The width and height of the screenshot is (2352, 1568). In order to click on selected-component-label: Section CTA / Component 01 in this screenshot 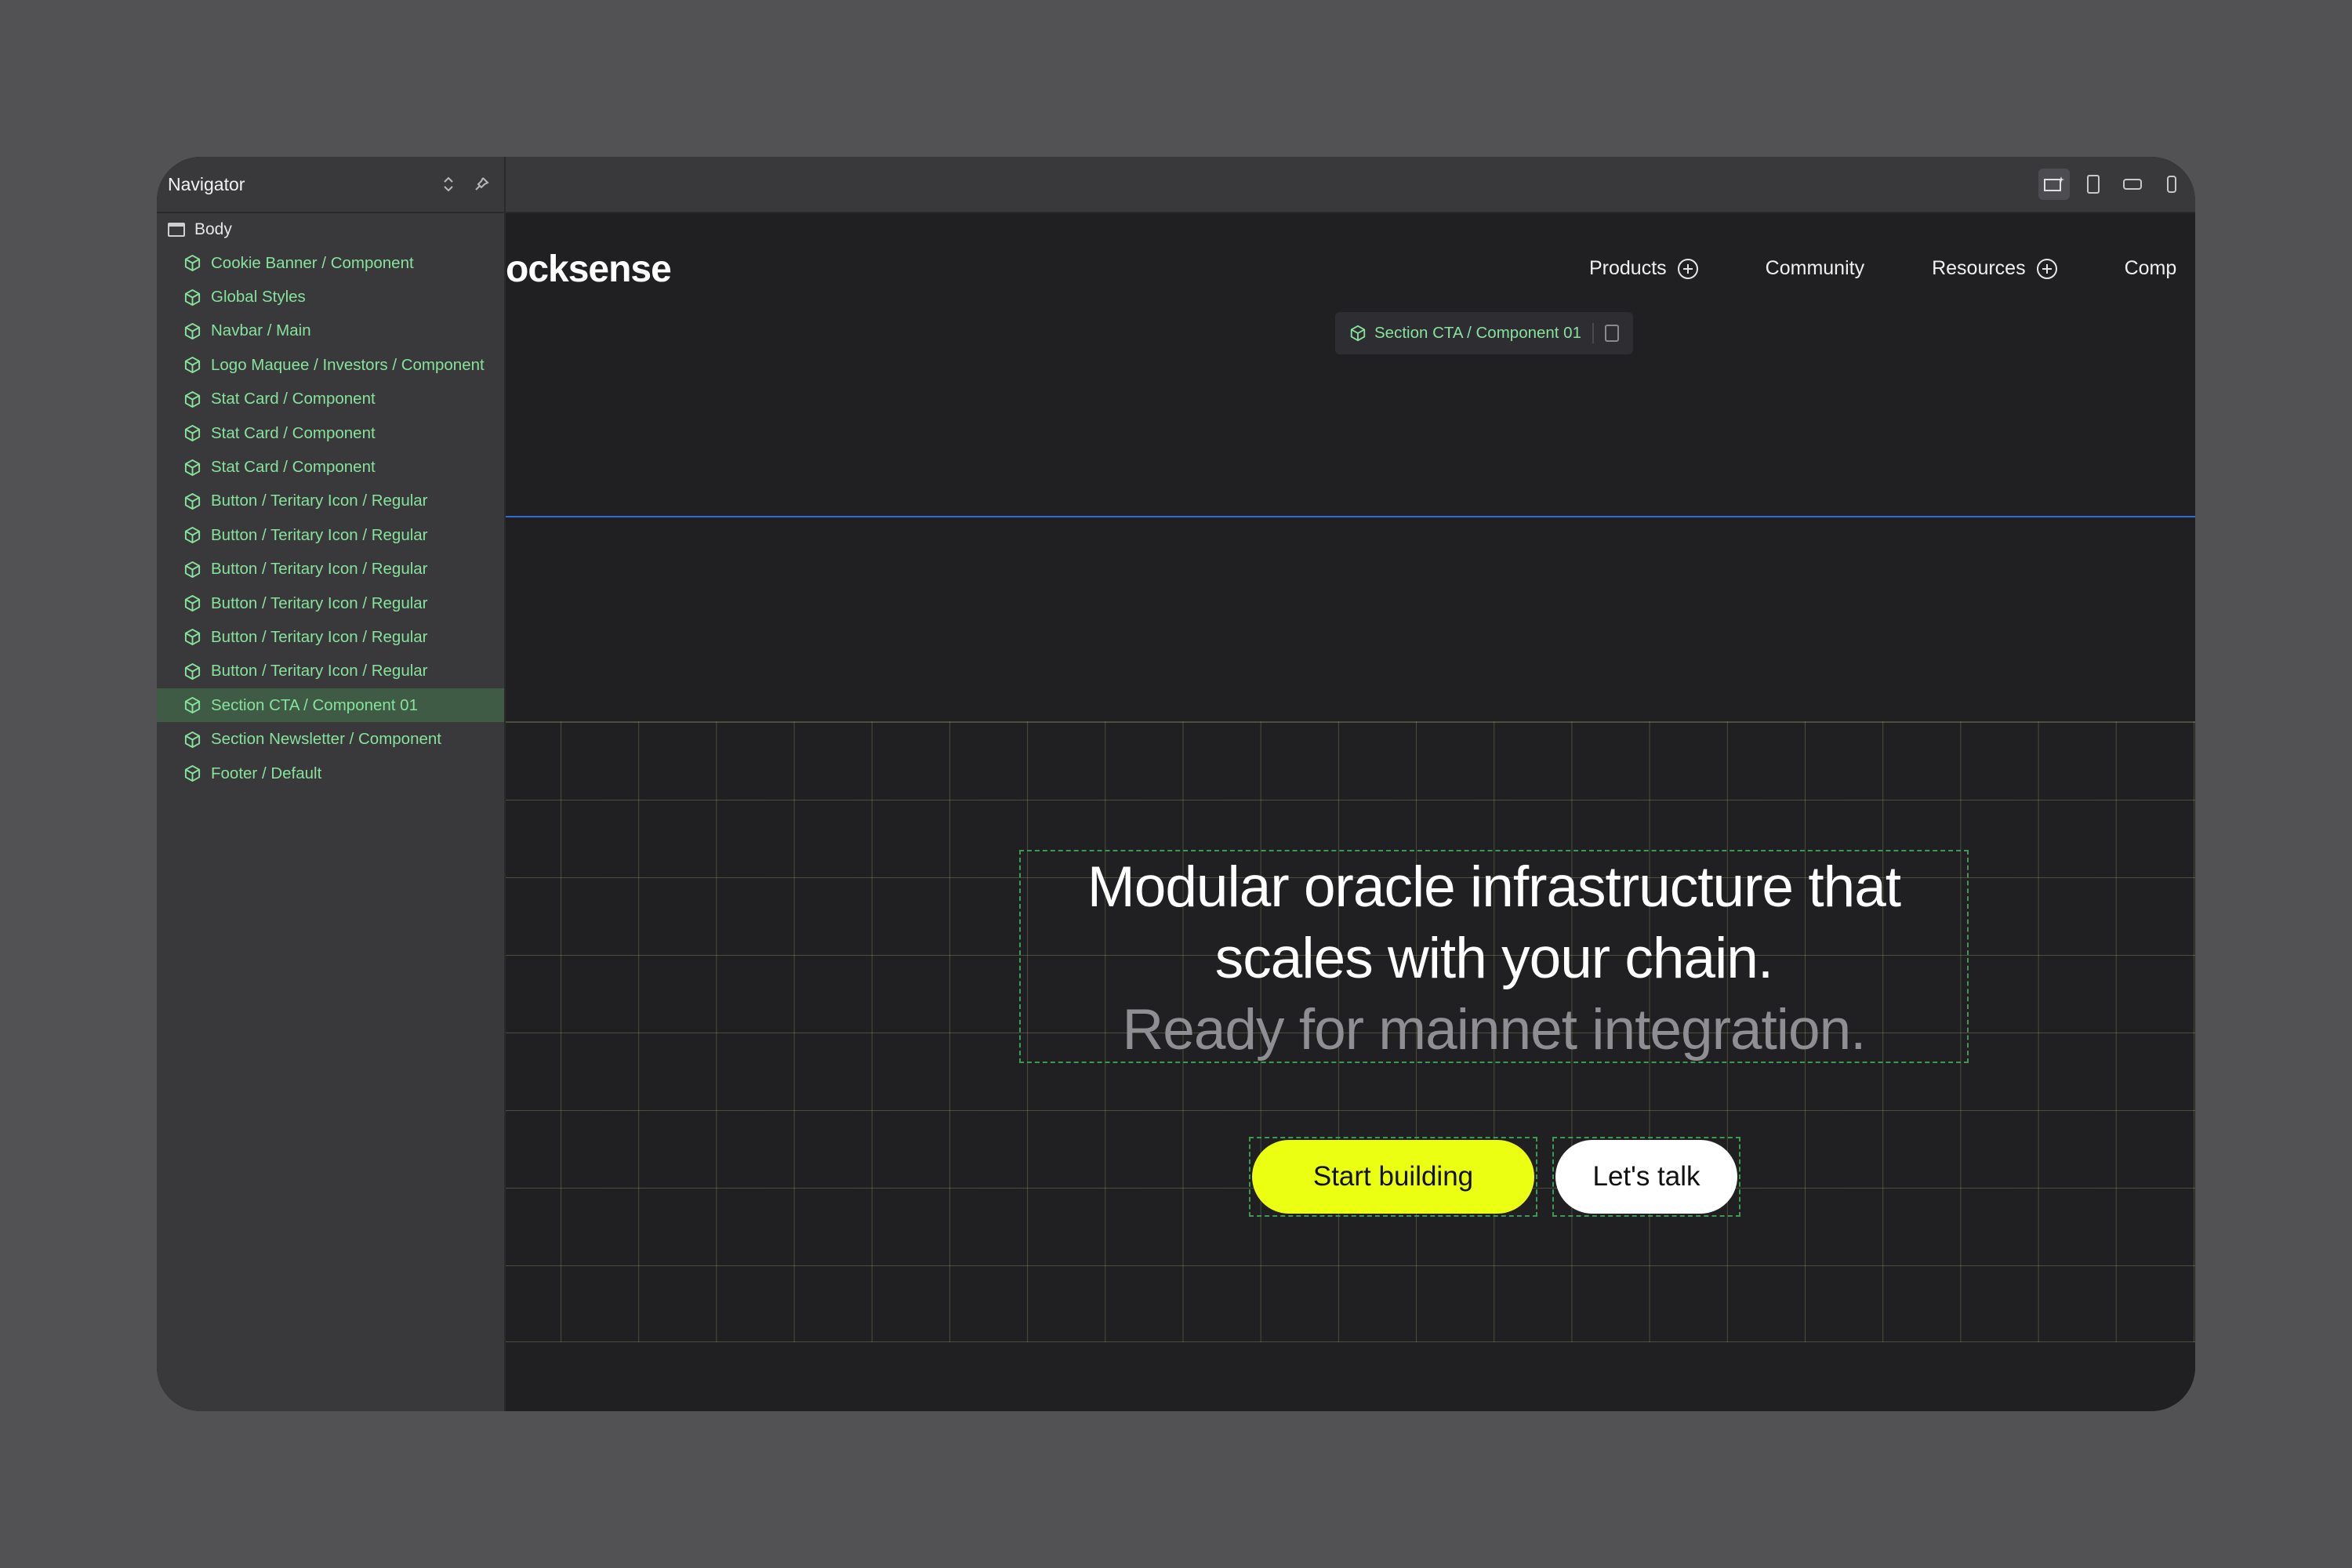, I will do `click(1477, 333)`.